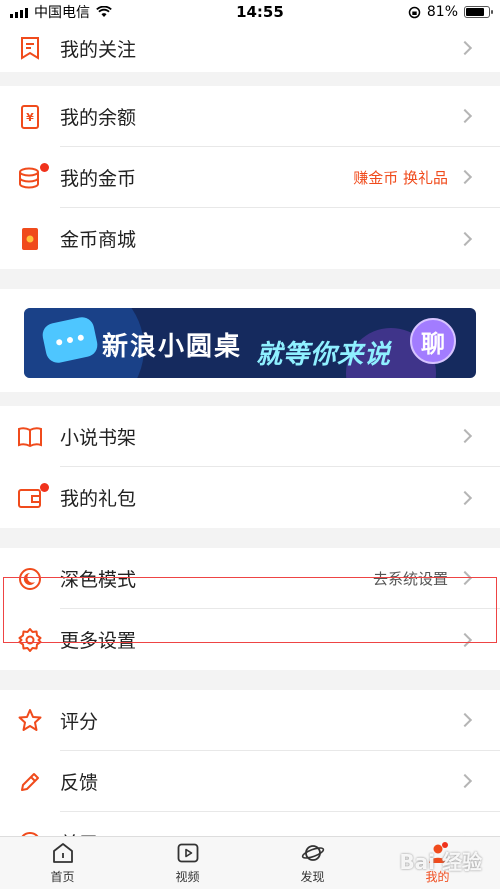  I want to click on menu-item-coin-mall: 金币商城, so click(250, 238).